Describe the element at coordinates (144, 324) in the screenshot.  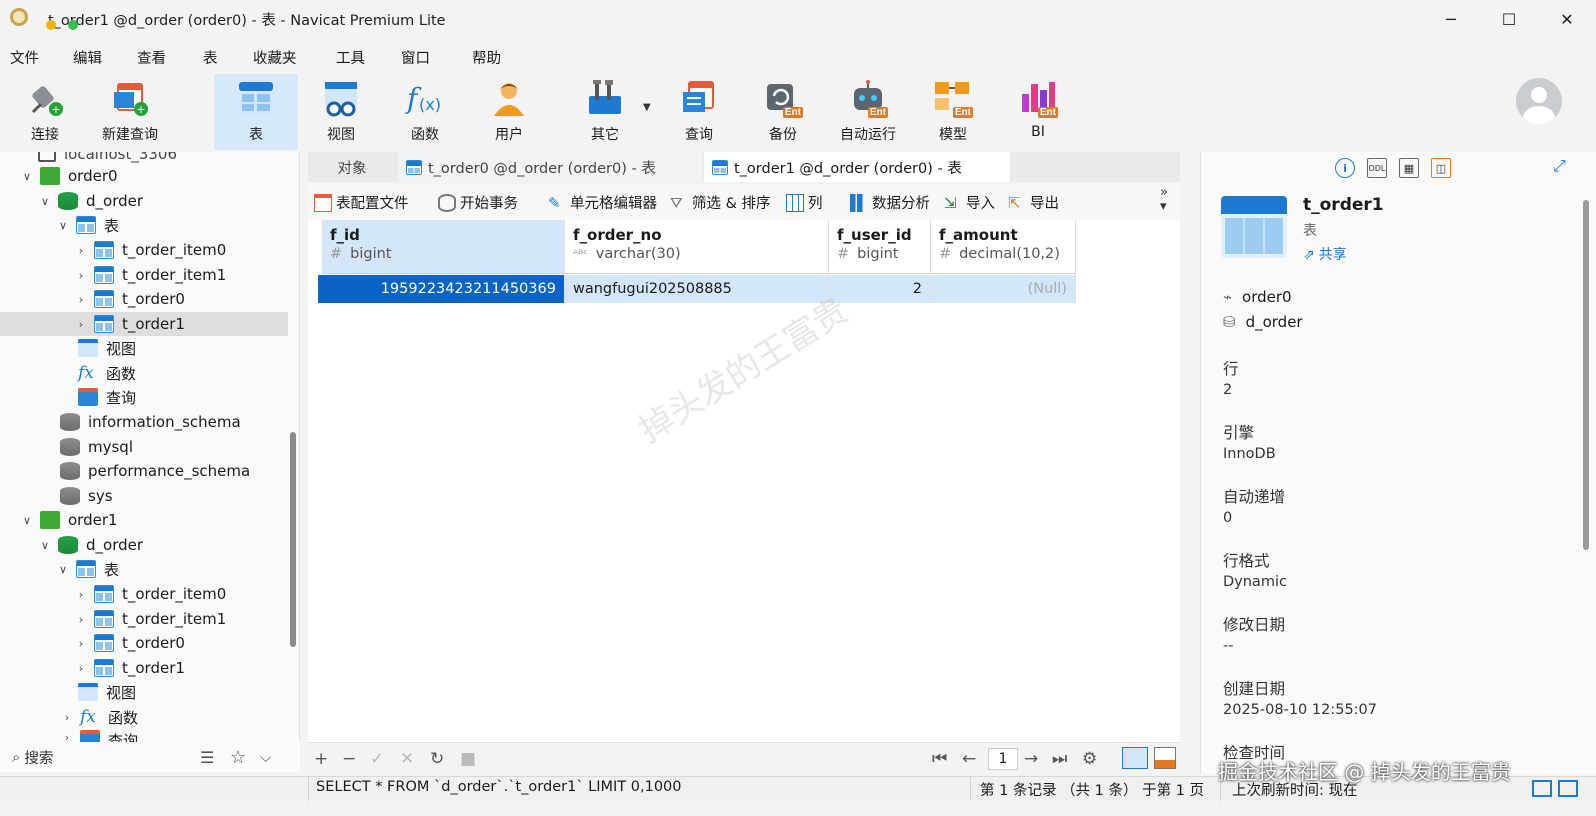
I see `tree-table-item-selected: › t_order1` at that location.